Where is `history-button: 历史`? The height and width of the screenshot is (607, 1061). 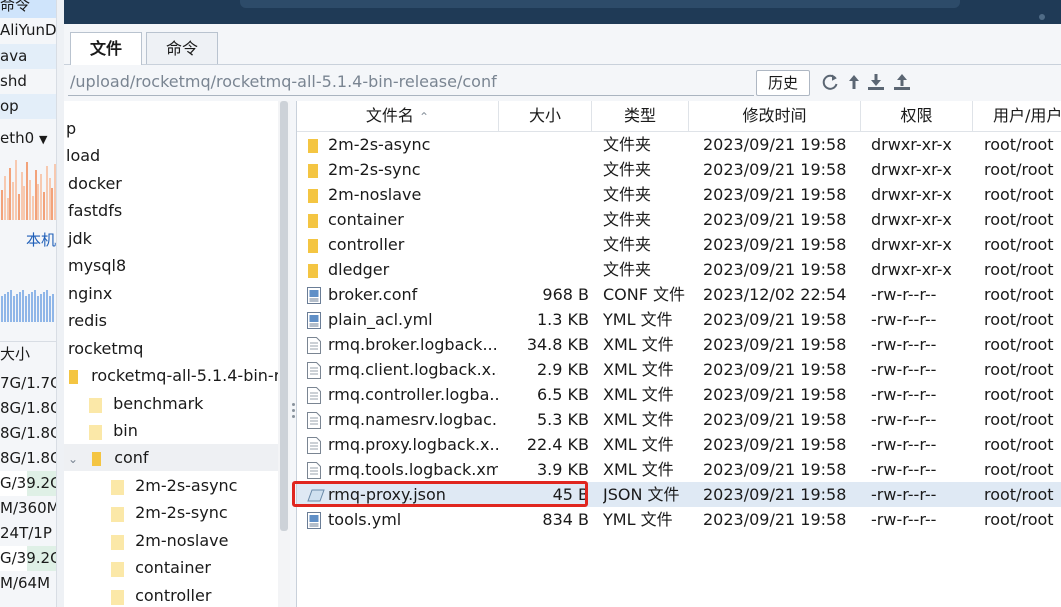 history-button: 历史 is located at coordinates (783, 83).